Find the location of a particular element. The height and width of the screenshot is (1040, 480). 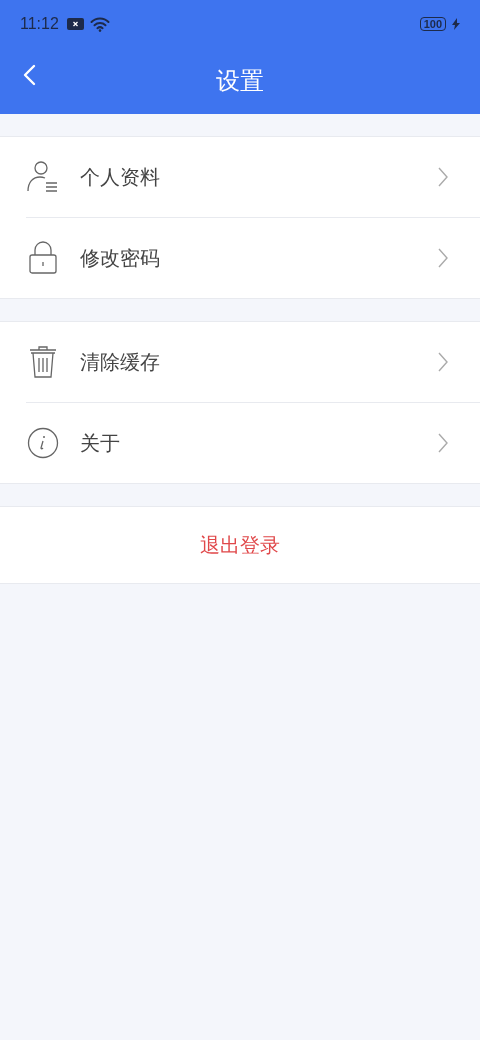

battery-level: 100 is located at coordinates (432, 24).